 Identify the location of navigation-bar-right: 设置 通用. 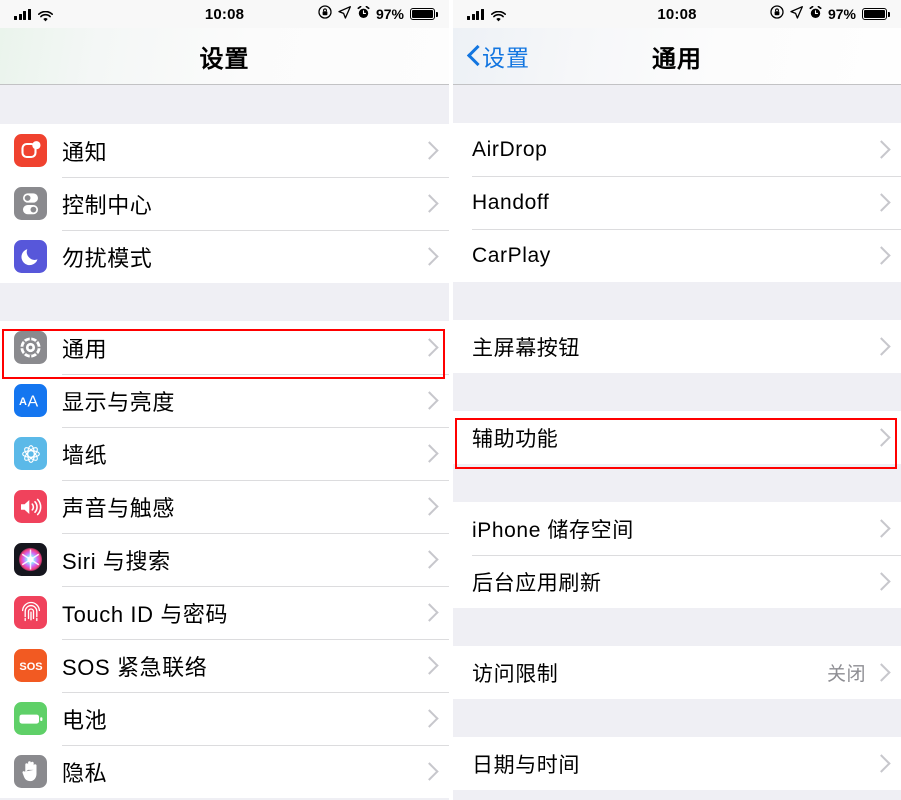
(677, 56).